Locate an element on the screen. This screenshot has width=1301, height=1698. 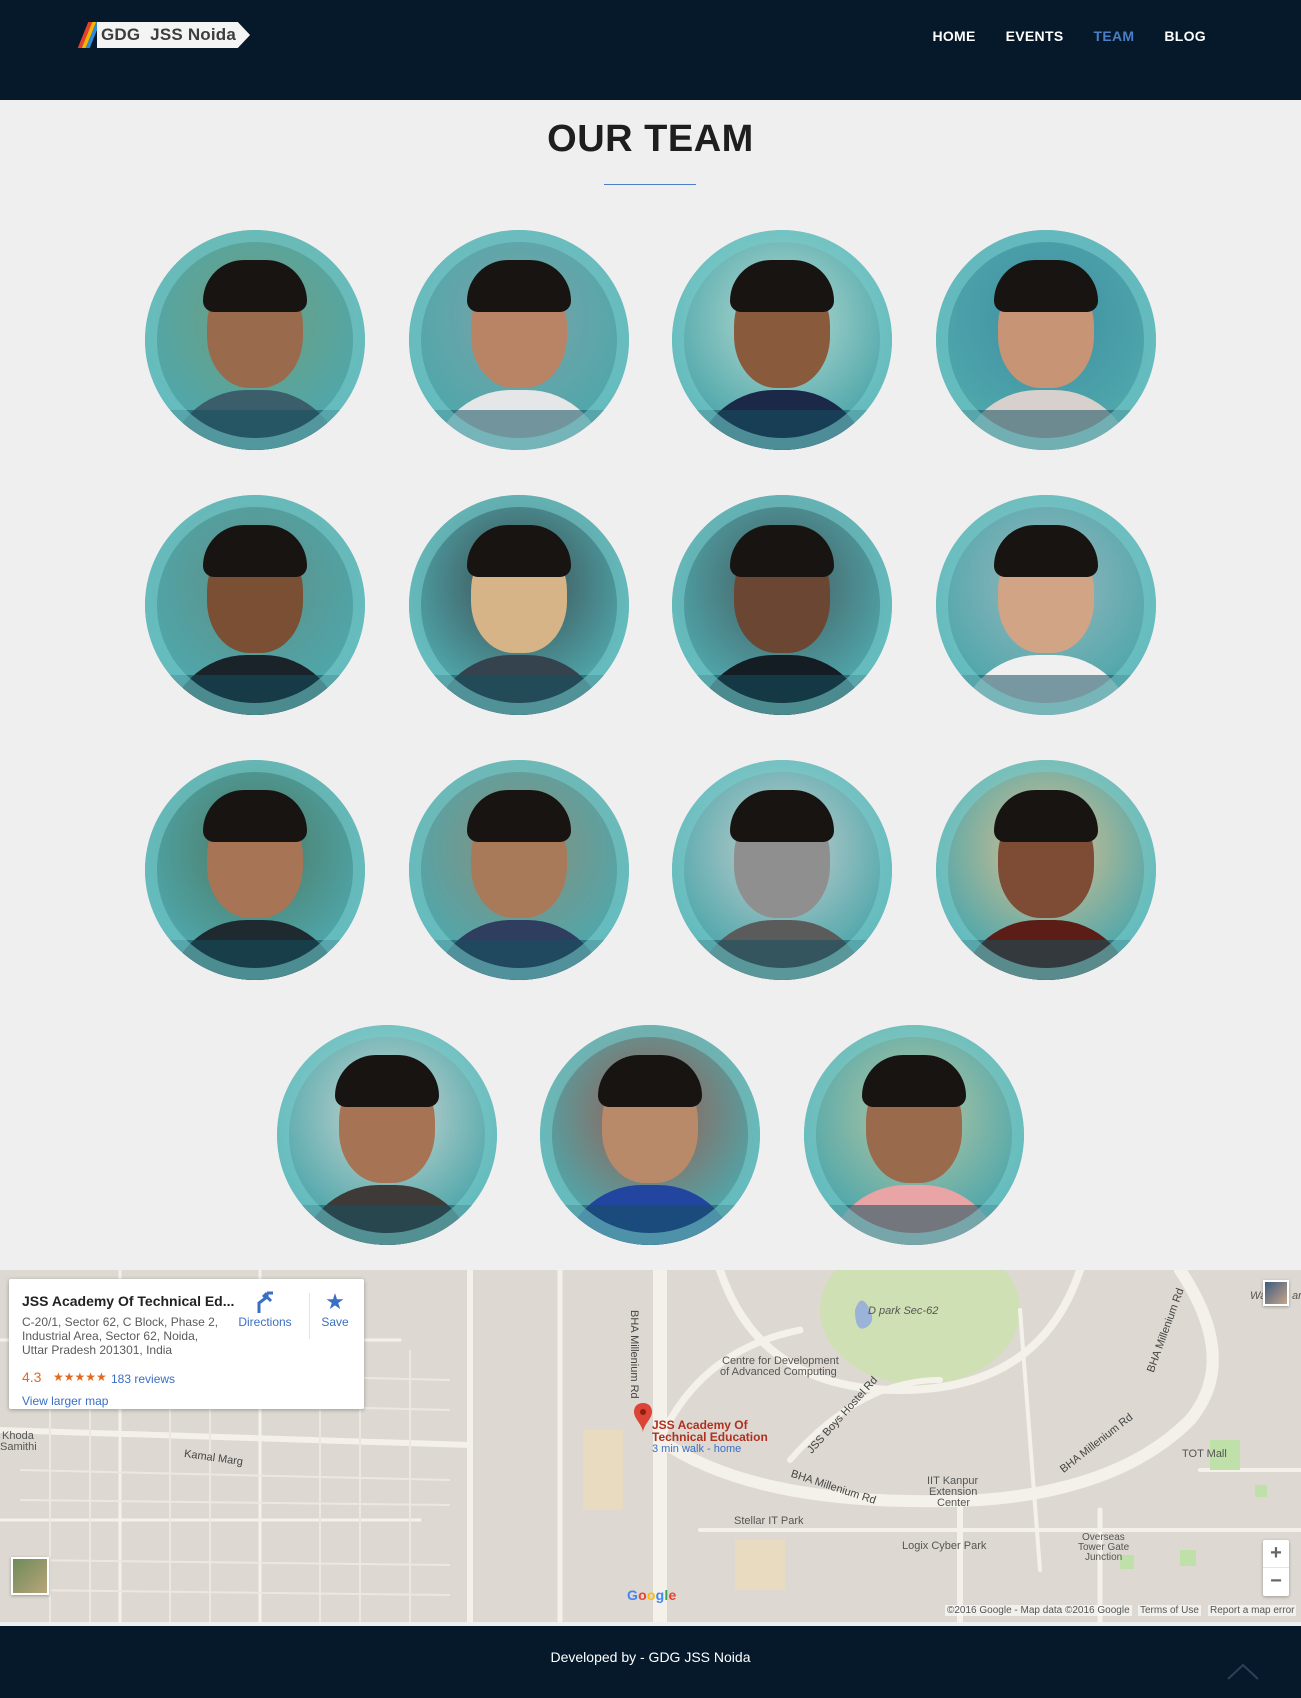
save-button: ★ Save is located at coordinates (335, 1309).